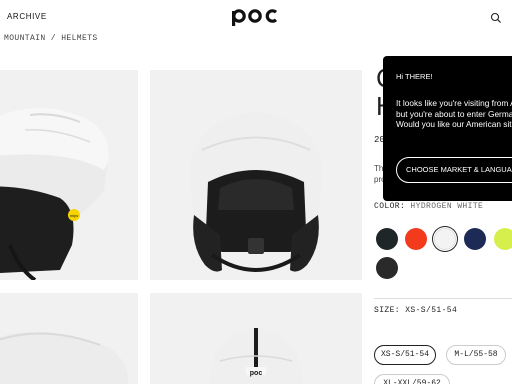 The height and width of the screenshot is (384, 512). Describe the element at coordinates (387, 239) in the screenshot. I see `swatch-black` at that location.